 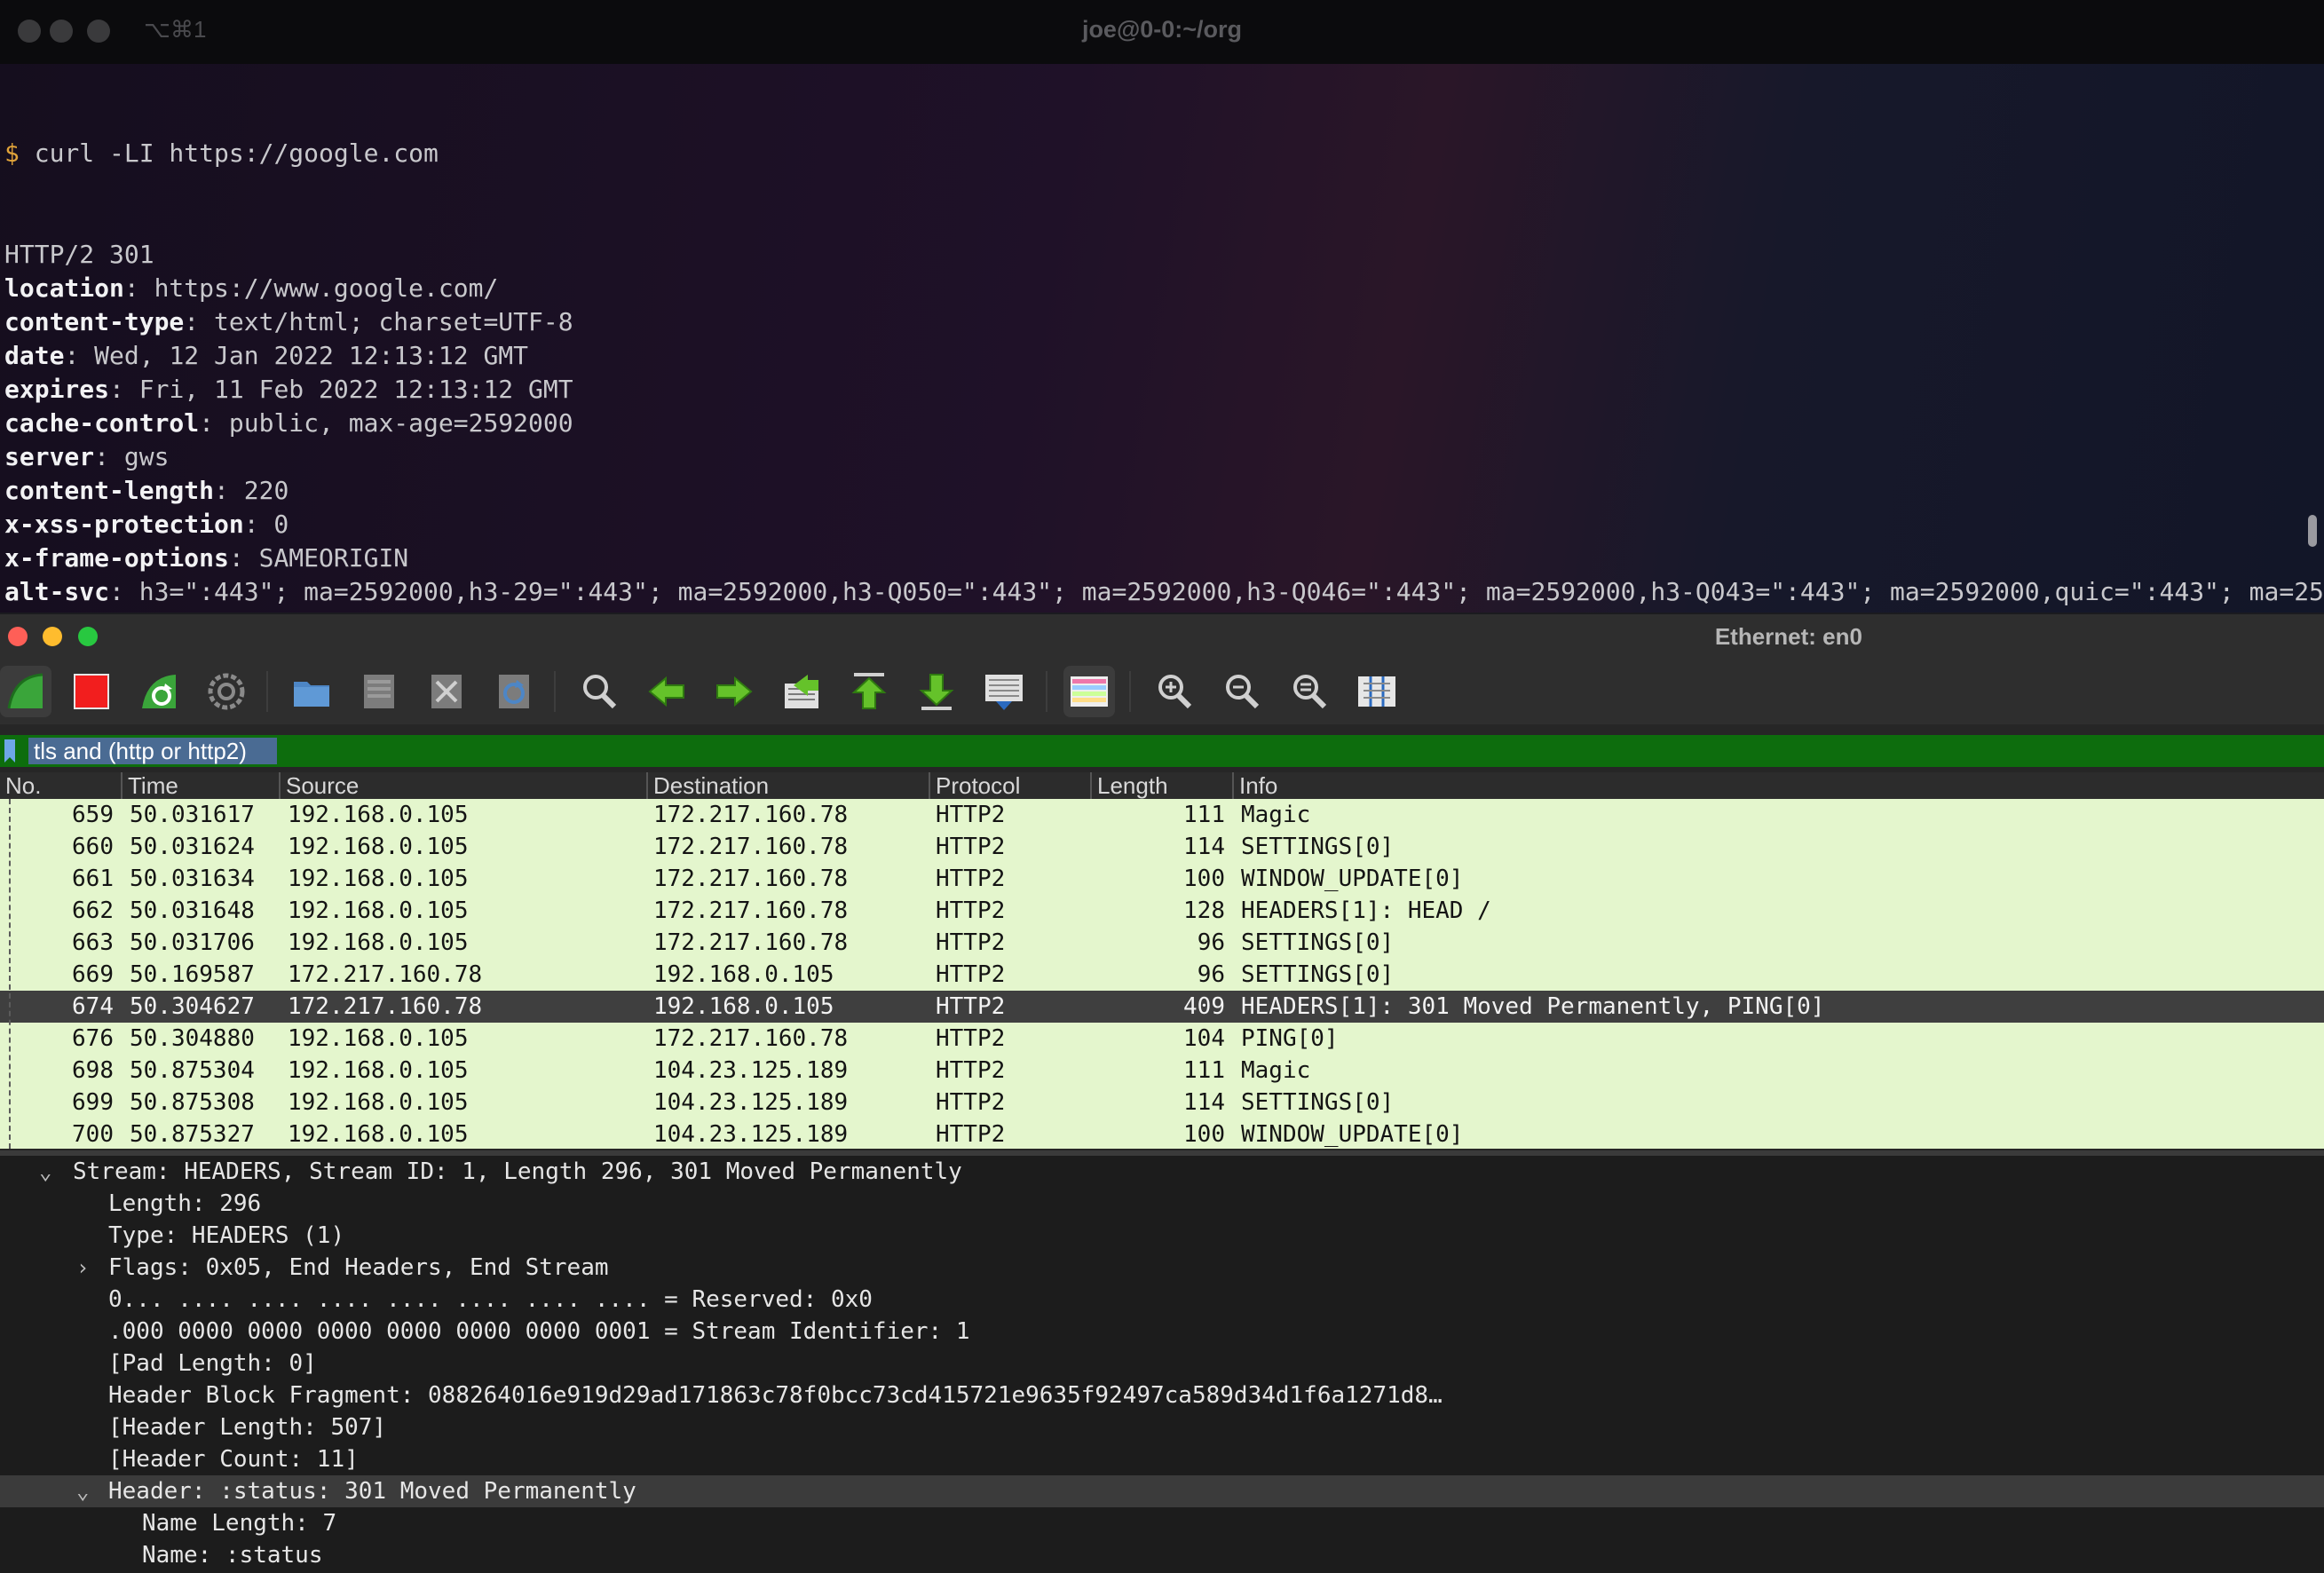 What do you see at coordinates (79, 612) in the screenshot?
I see `header-value: v="46,43"` at bounding box center [79, 612].